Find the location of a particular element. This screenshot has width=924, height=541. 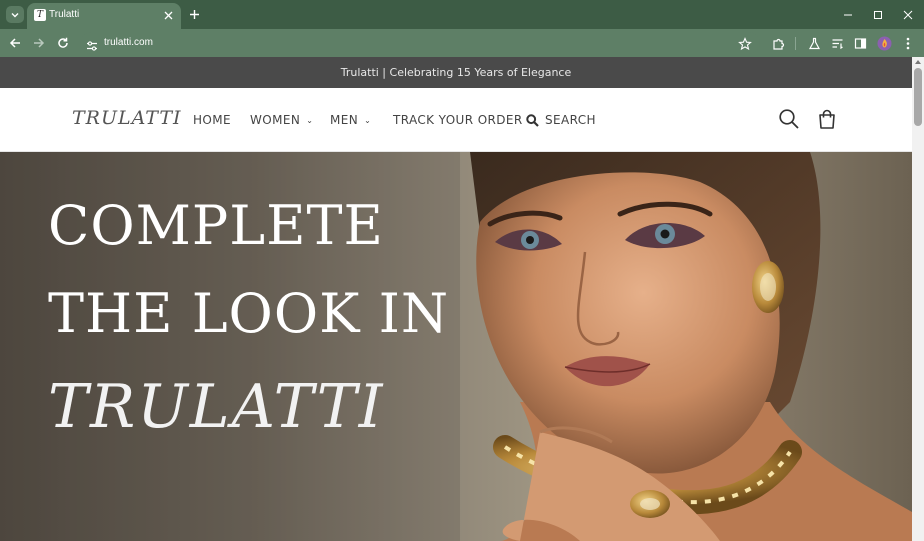

flask-icon is located at coordinates (814, 43).